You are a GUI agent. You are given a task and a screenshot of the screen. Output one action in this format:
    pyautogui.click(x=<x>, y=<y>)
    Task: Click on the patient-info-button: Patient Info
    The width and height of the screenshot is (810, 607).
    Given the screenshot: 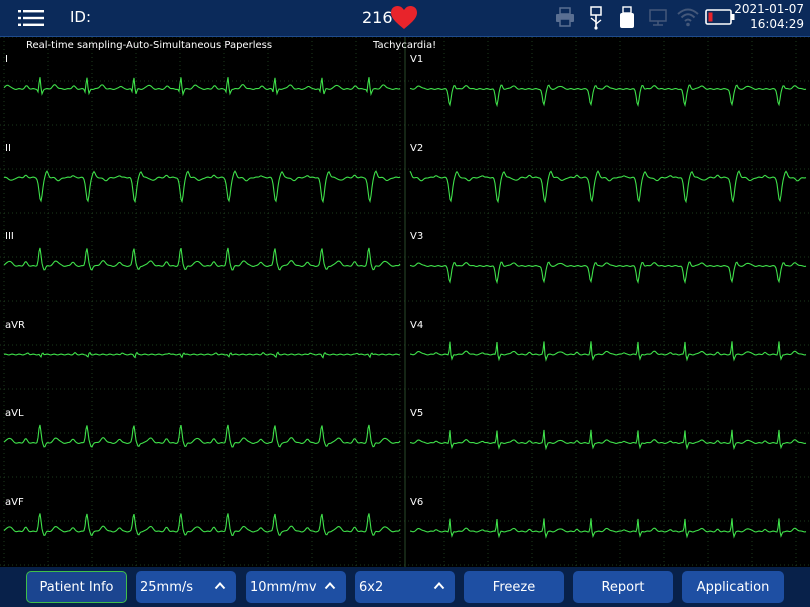 What is the action you would take?
    pyautogui.click(x=76, y=587)
    